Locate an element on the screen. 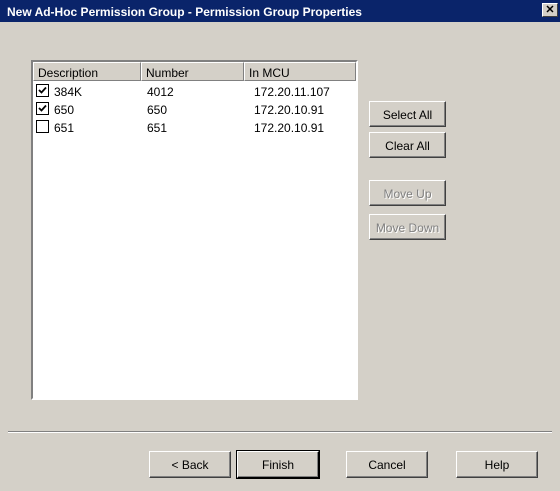 This screenshot has height=491, width=560. list-header: Description Number In MCU is located at coordinates (194, 71).